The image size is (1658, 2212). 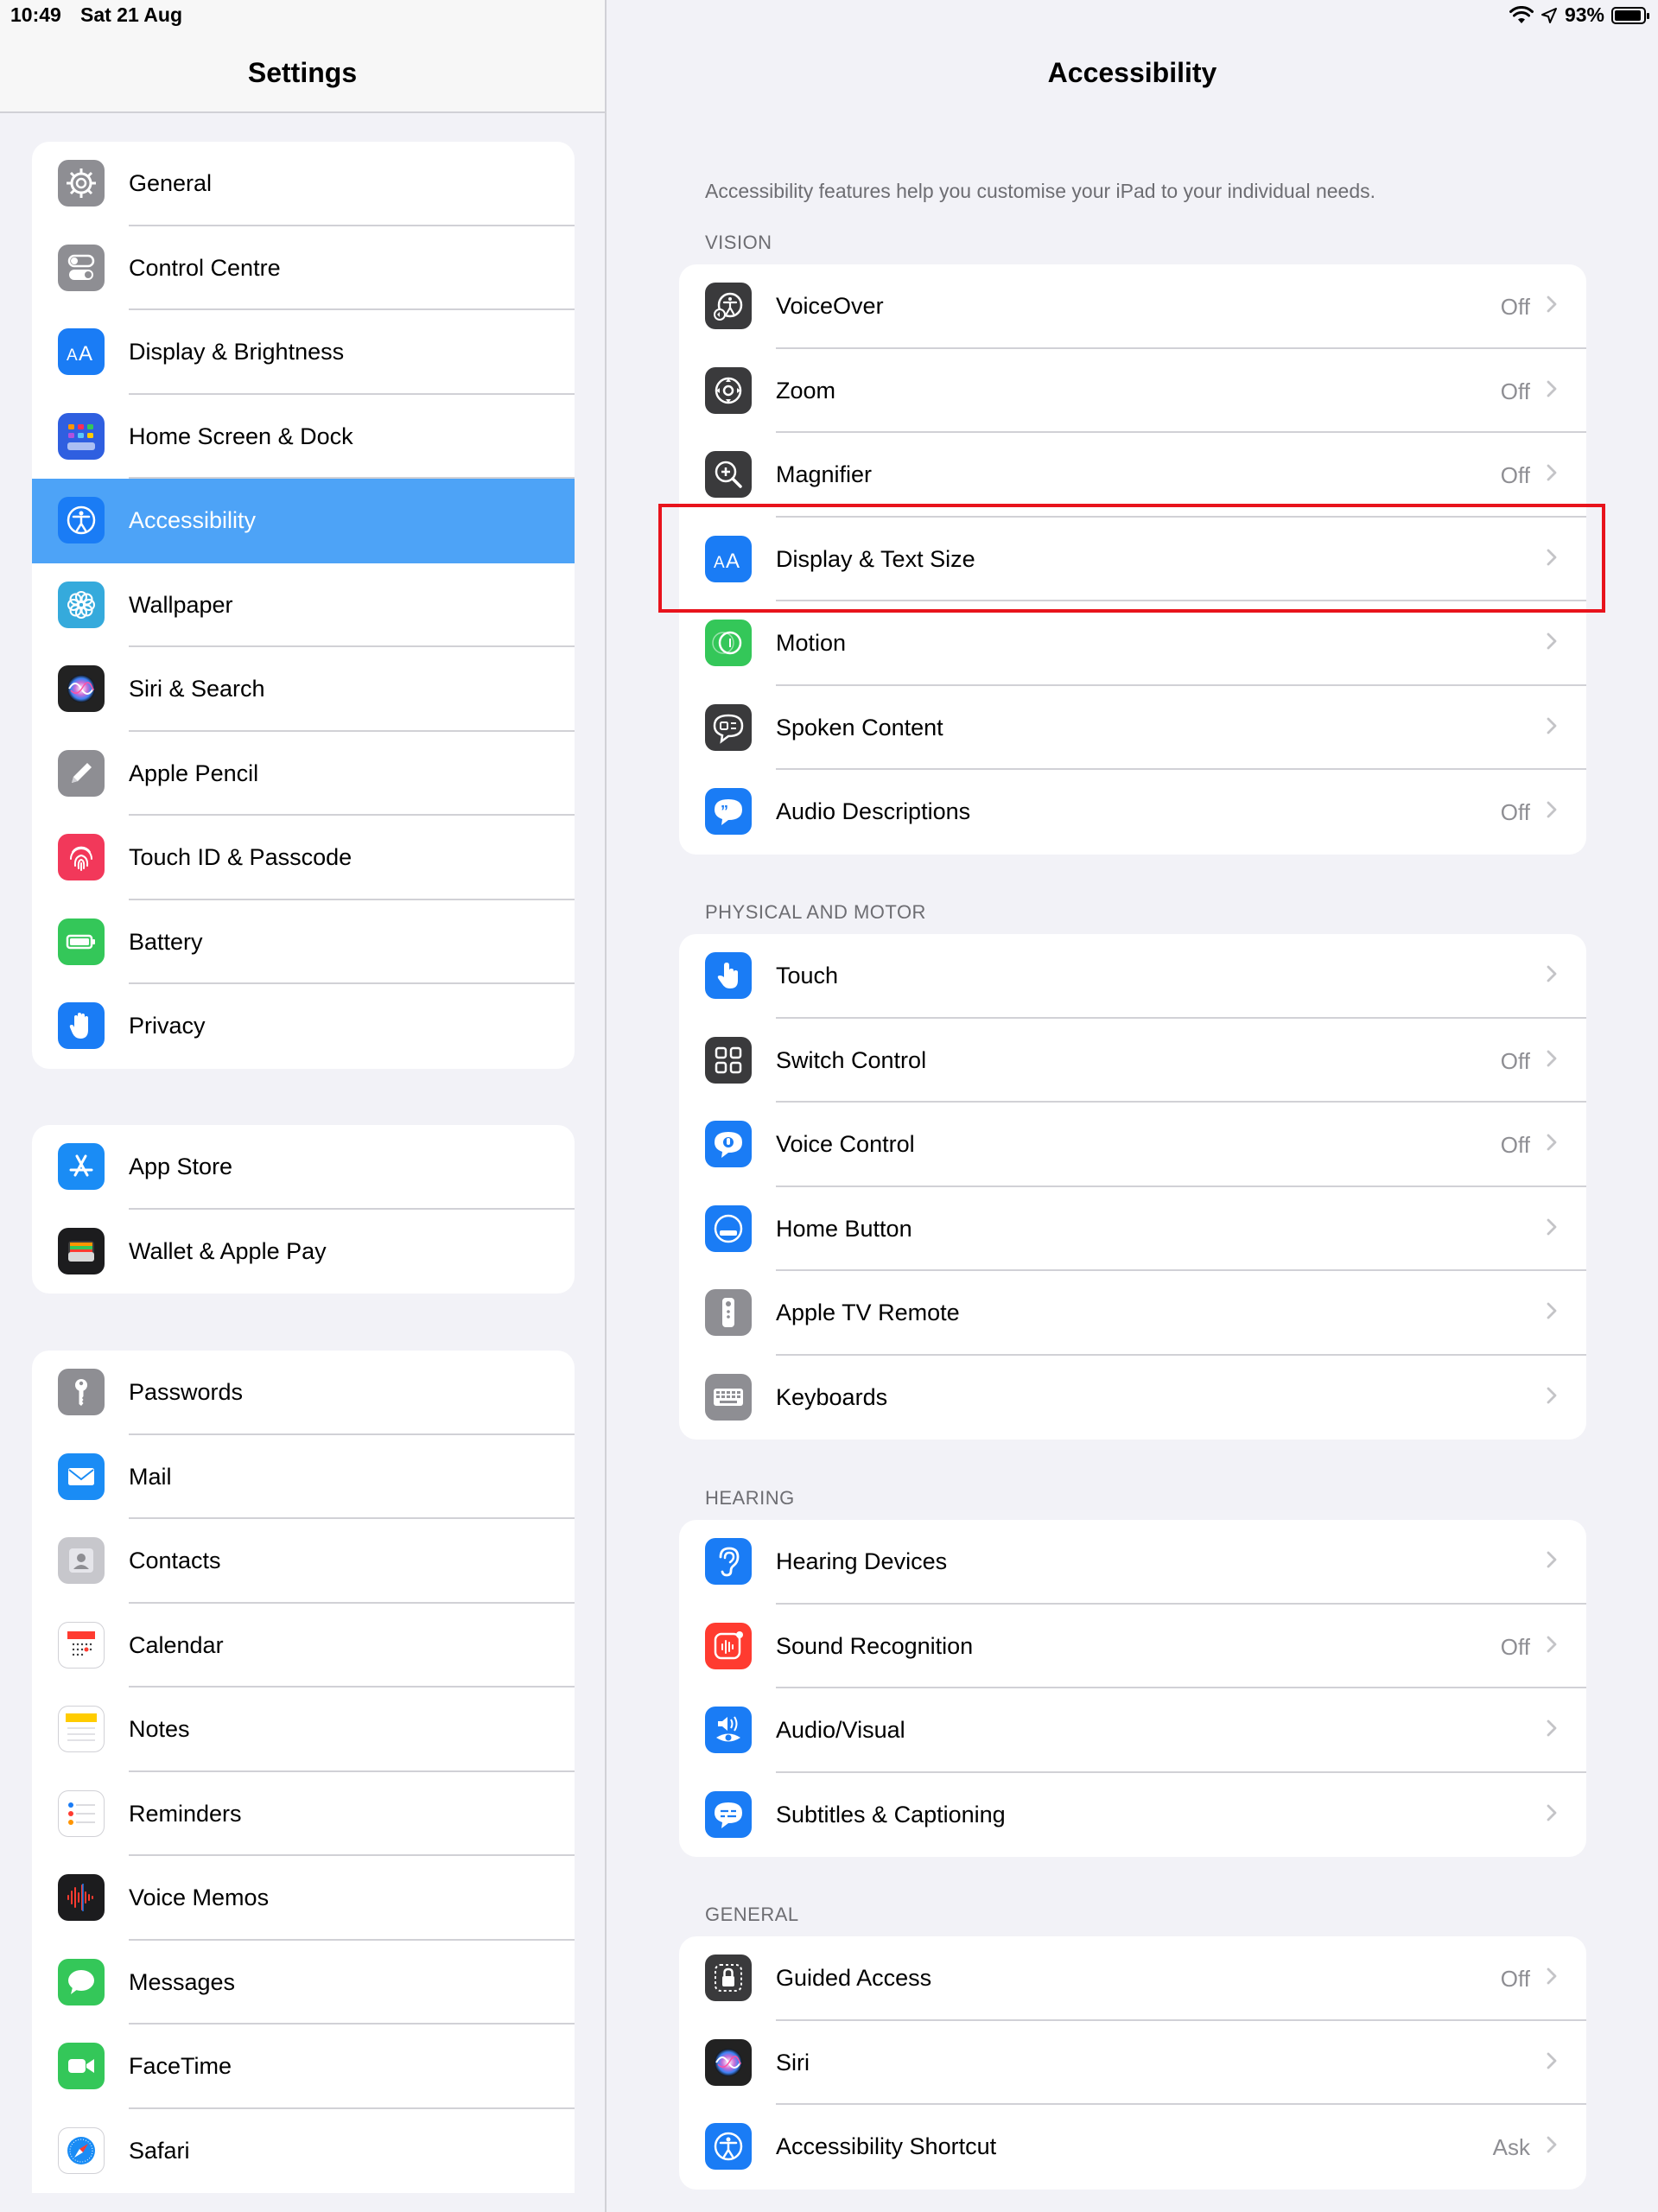 What do you see at coordinates (303, 689) in the screenshot?
I see `sidebar-item-siri-and-search: Siri & Search` at bounding box center [303, 689].